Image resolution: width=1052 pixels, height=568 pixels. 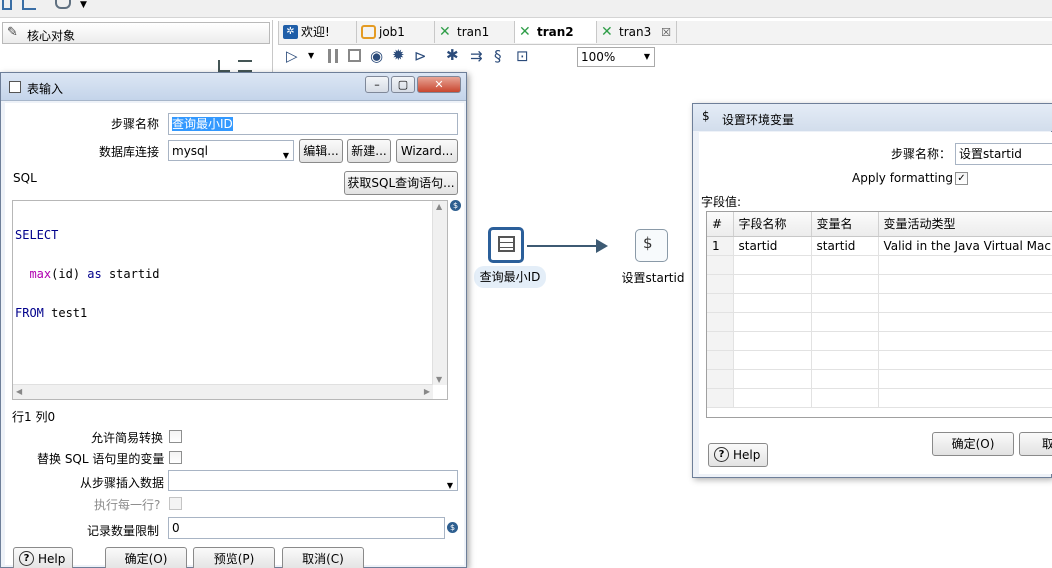 I want to click on tab-welcome: ✲ 欢迎!, so click(x=318, y=32).